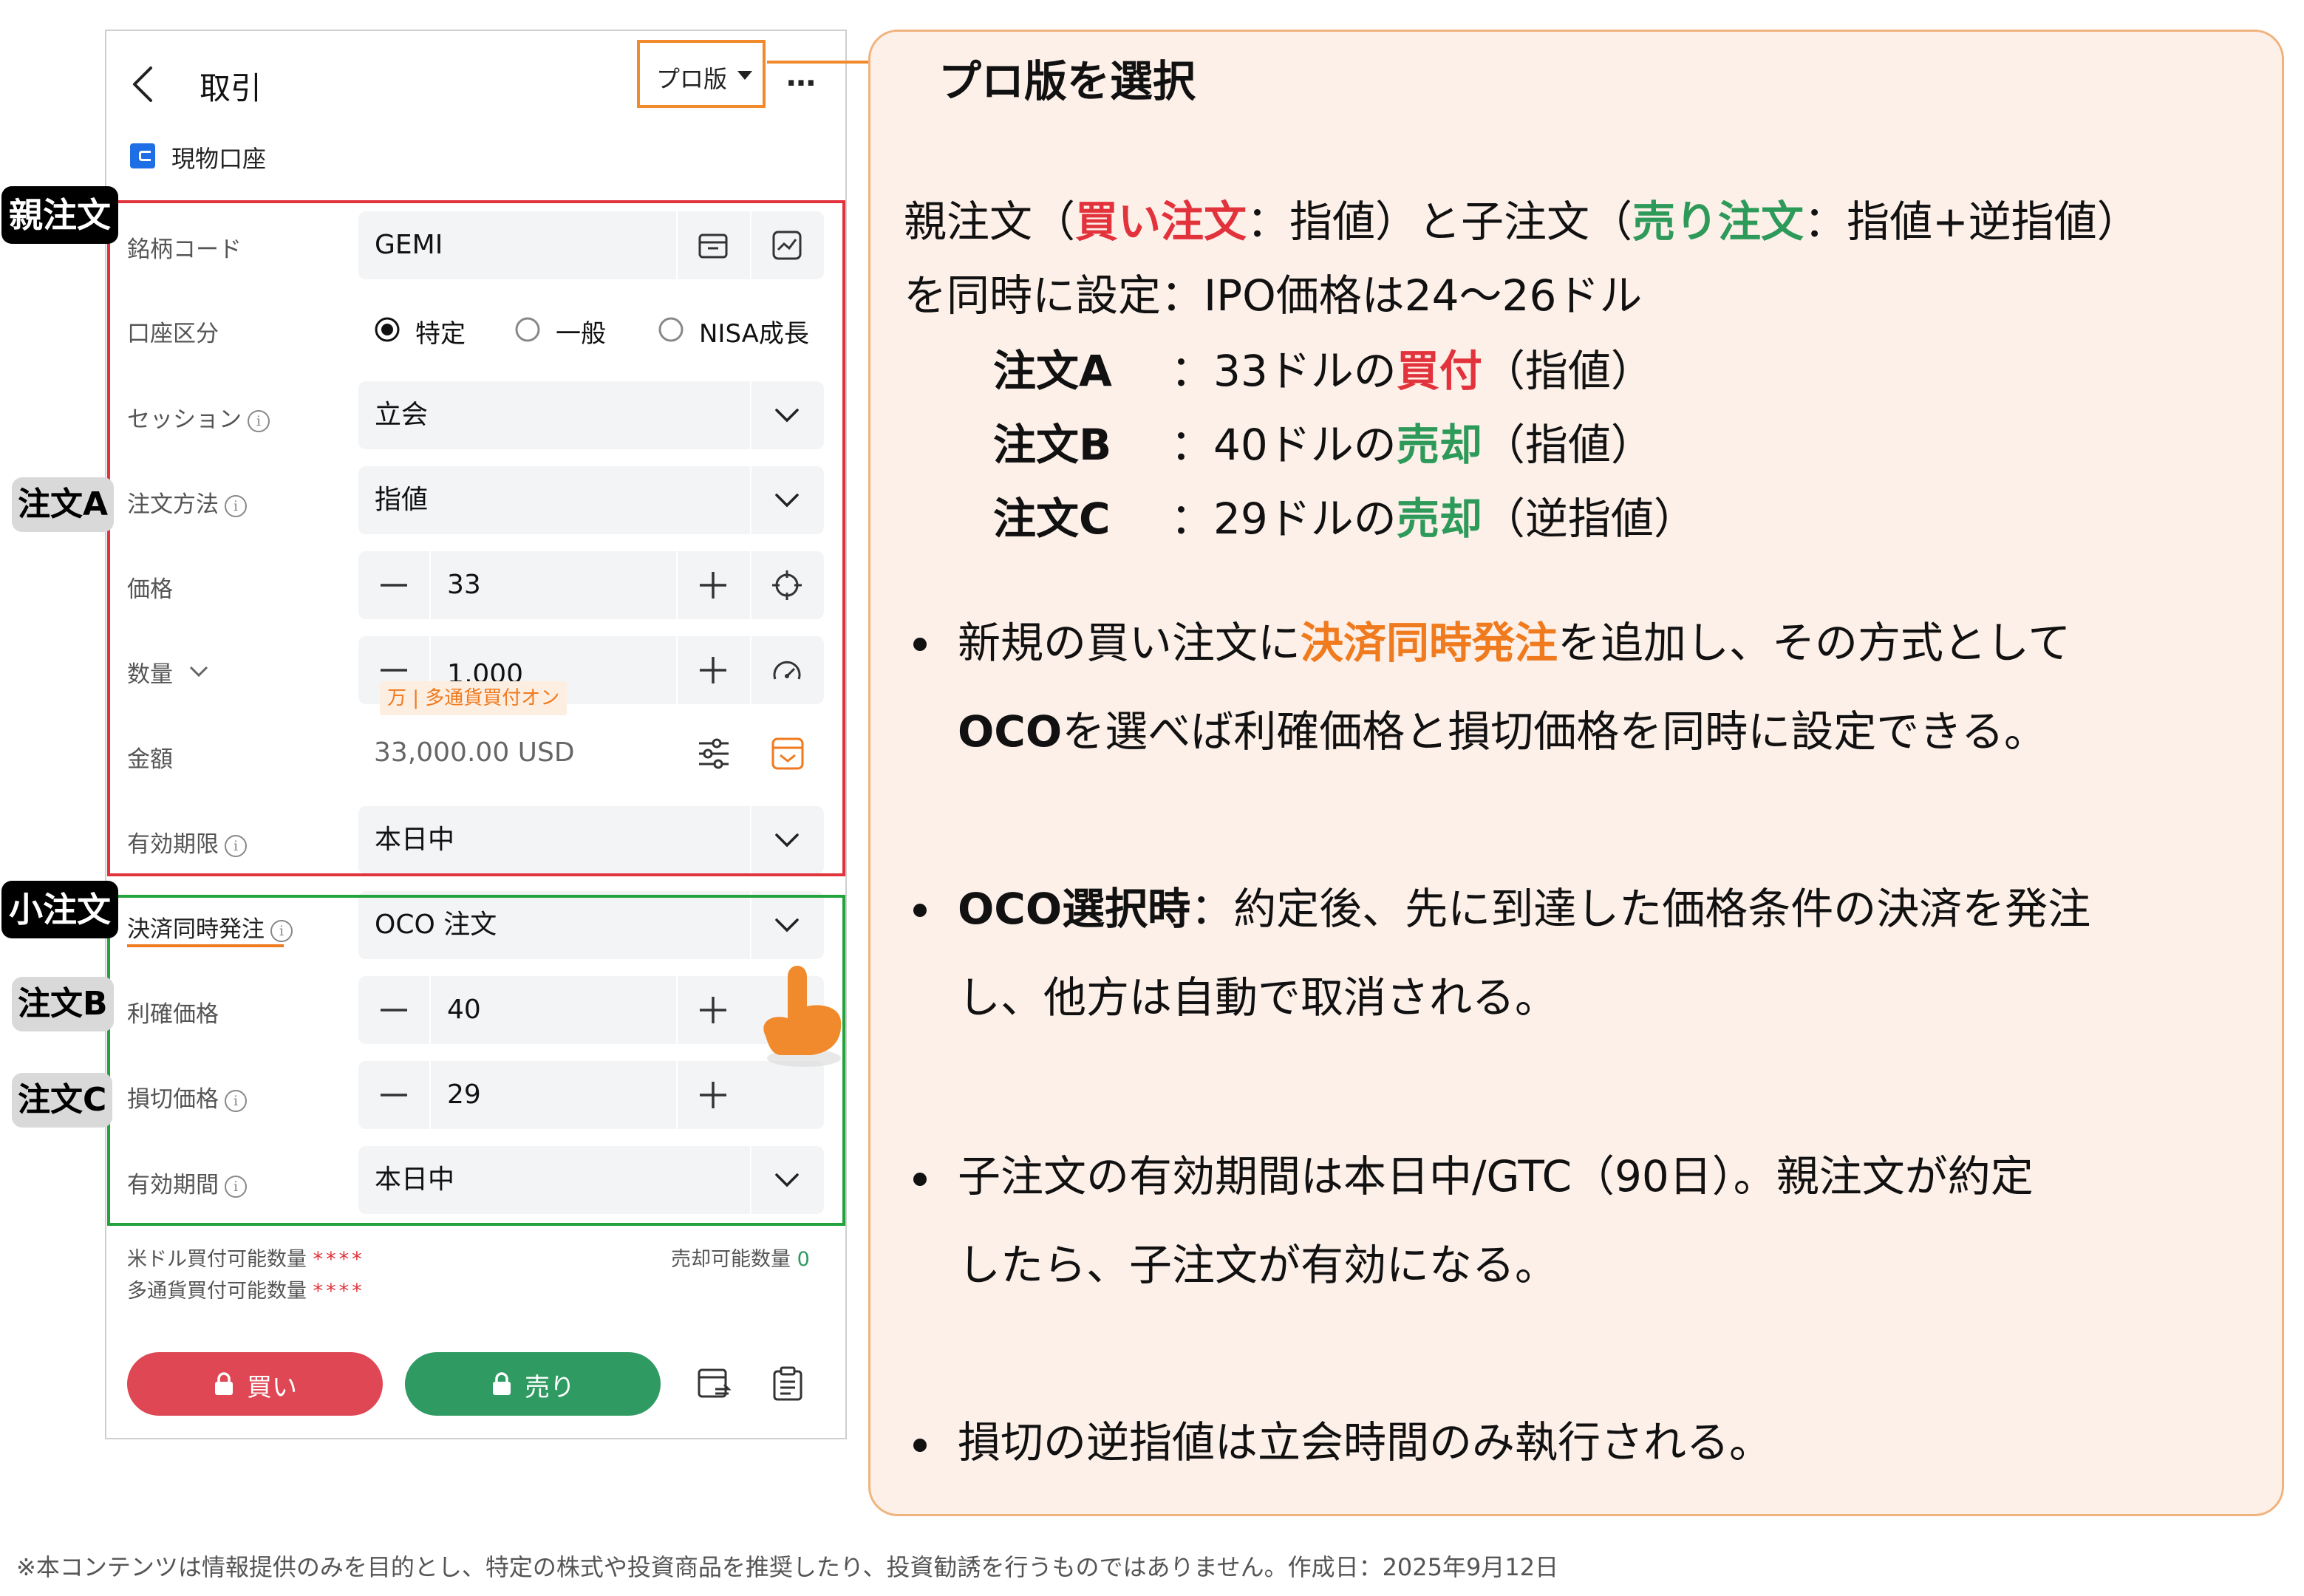 This screenshot has width=2304, height=1596. What do you see at coordinates (1273, 295) in the screenshot?
I see `explanation-line2: を同時に設定：IPO価格は24〜26ドル` at bounding box center [1273, 295].